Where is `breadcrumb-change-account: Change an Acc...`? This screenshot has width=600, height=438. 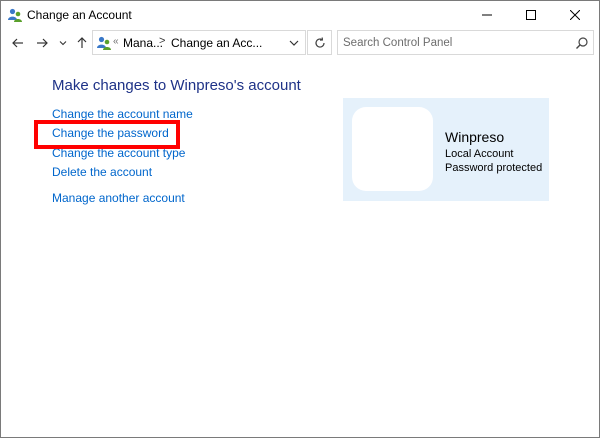 breadcrumb-change-account: Change an Acc... is located at coordinates (216, 43).